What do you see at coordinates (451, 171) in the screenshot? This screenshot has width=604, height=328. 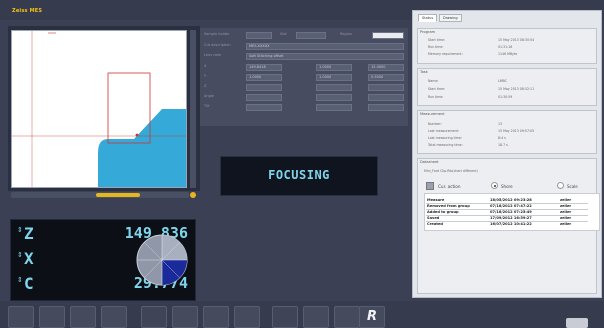 I see `datasheet-subtitle: Mini_Ford Clip-Rib(chart different)` at bounding box center [451, 171].